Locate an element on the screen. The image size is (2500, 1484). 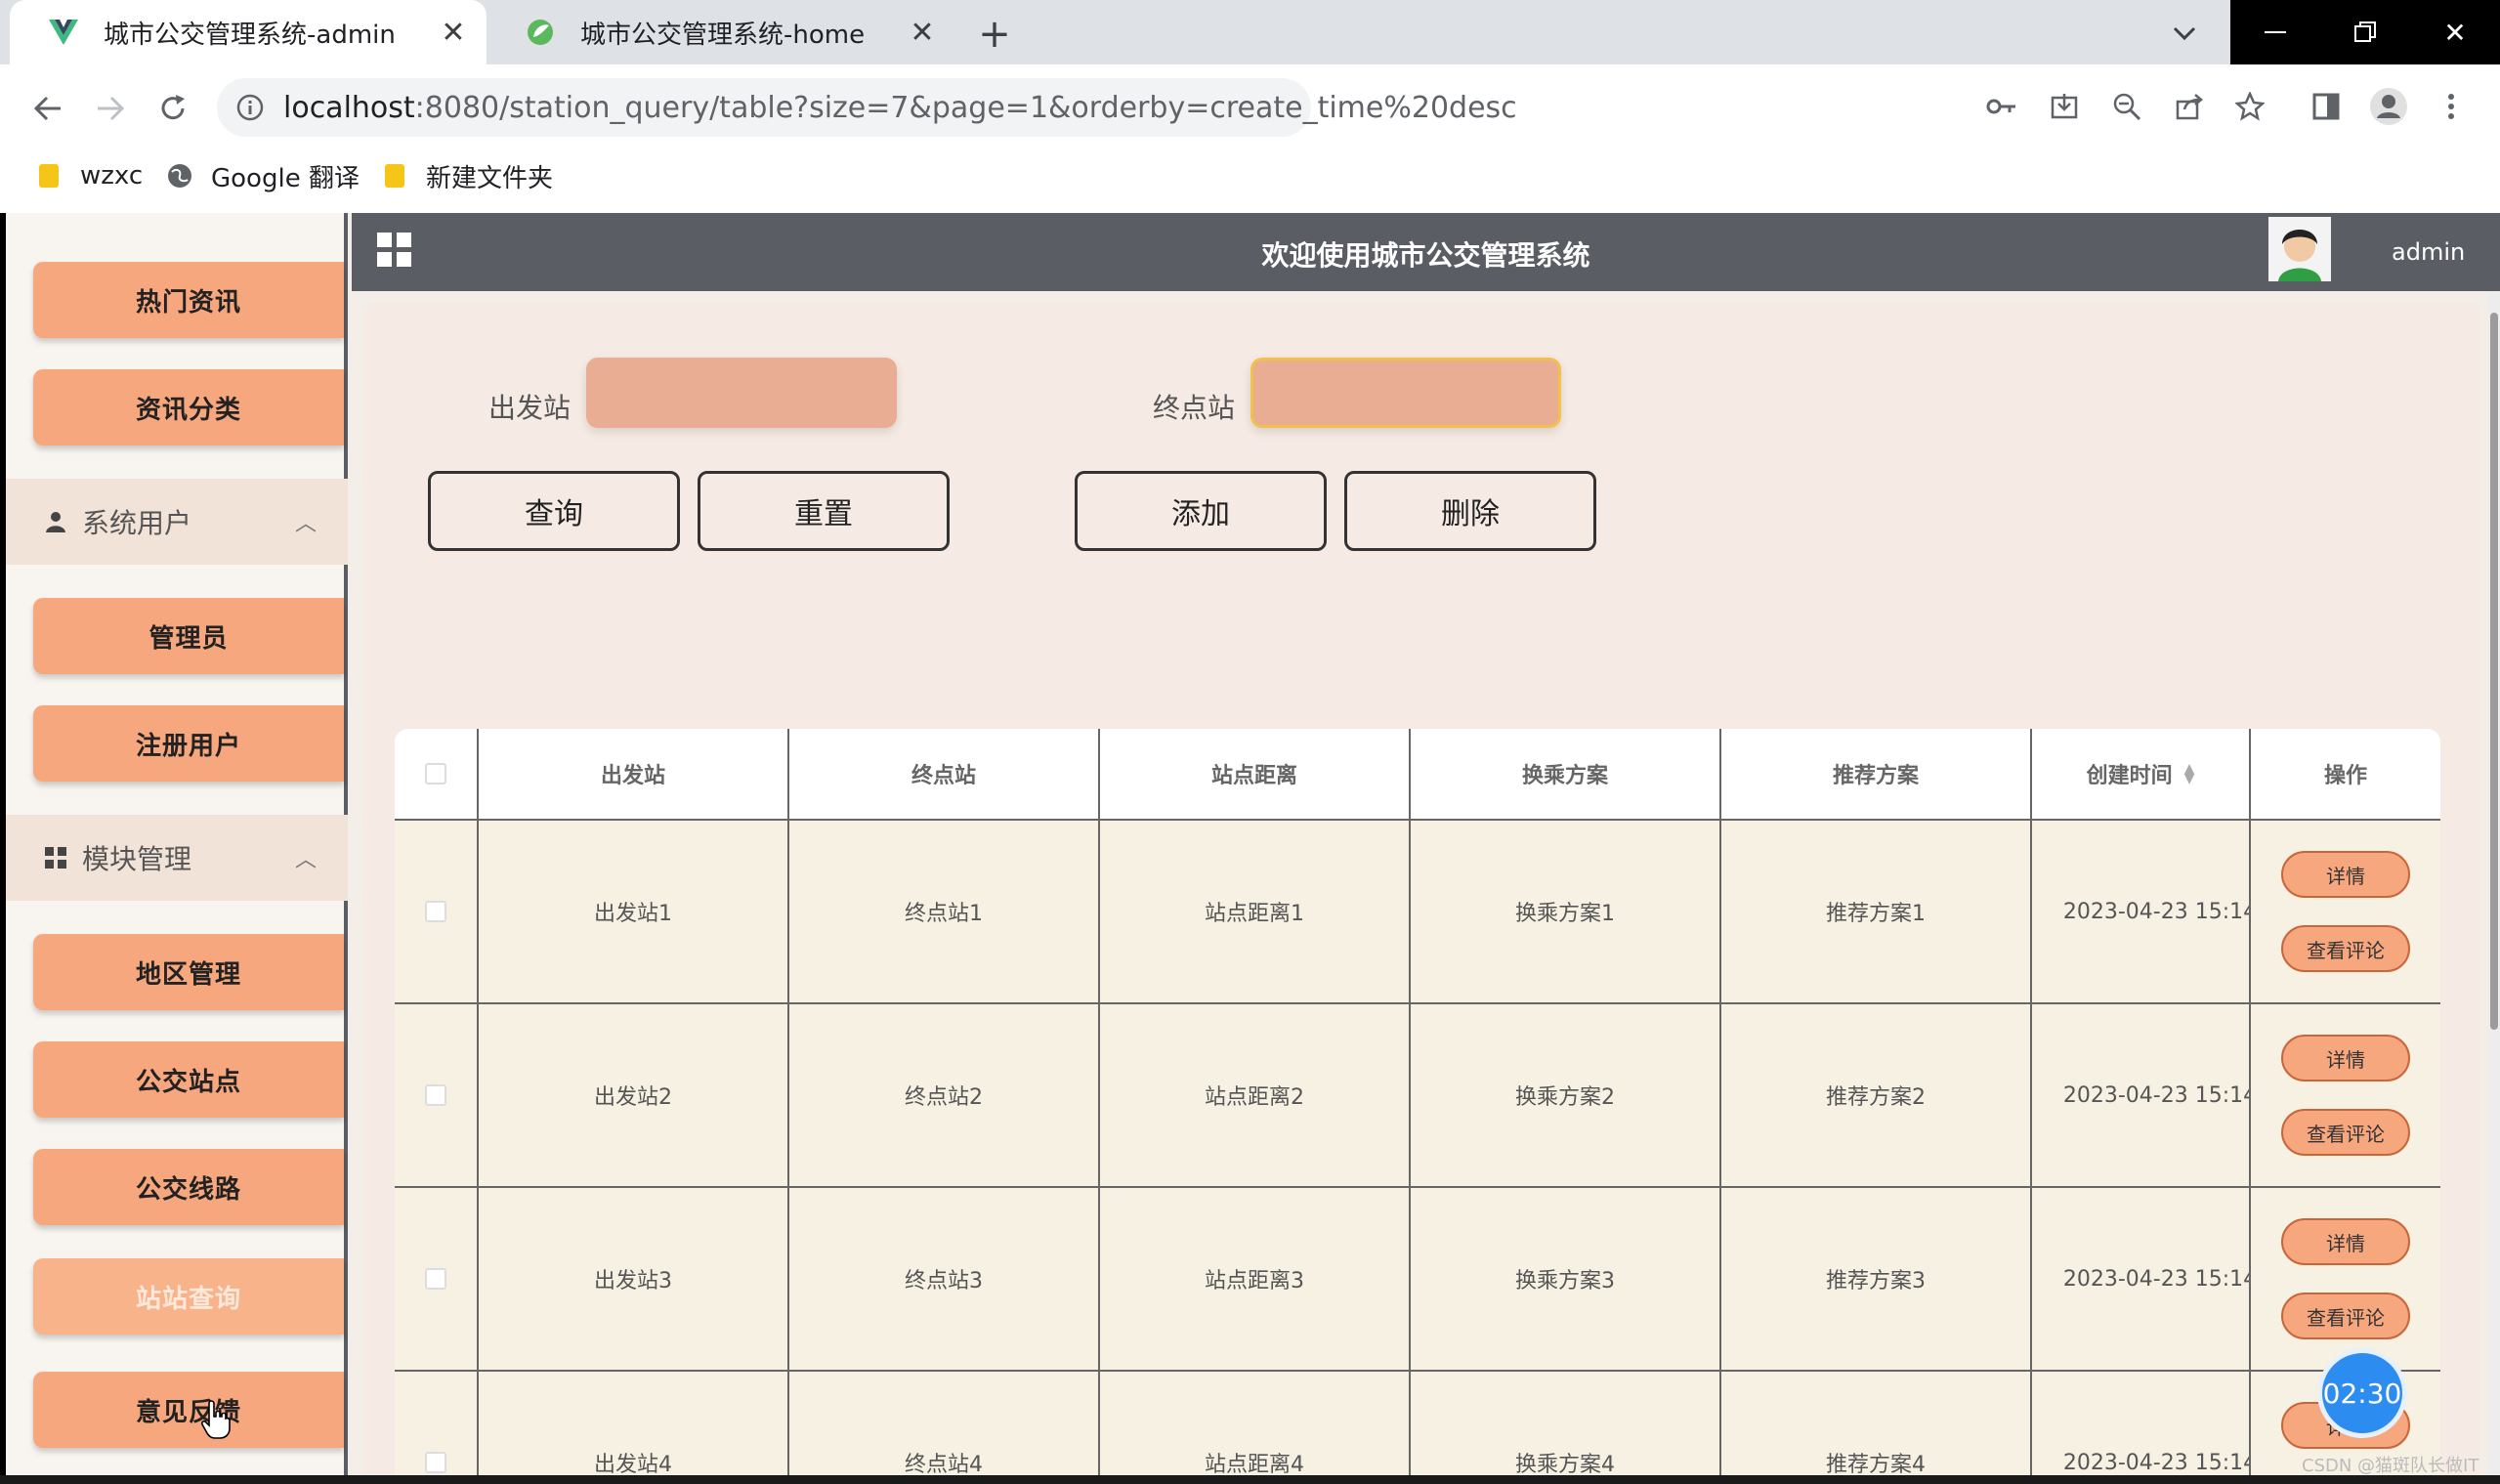
minimize-icon is located at coordinates (2275, 32).